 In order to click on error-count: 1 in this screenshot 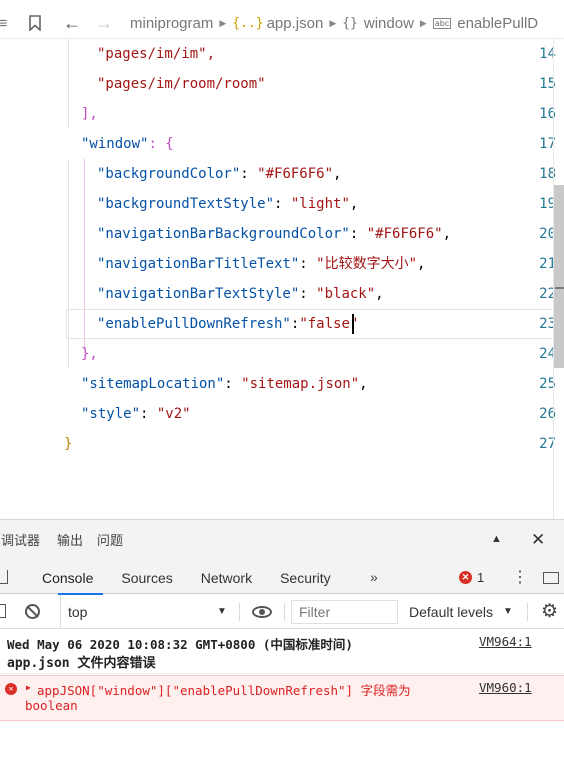, I will do `click(481, 577)`.